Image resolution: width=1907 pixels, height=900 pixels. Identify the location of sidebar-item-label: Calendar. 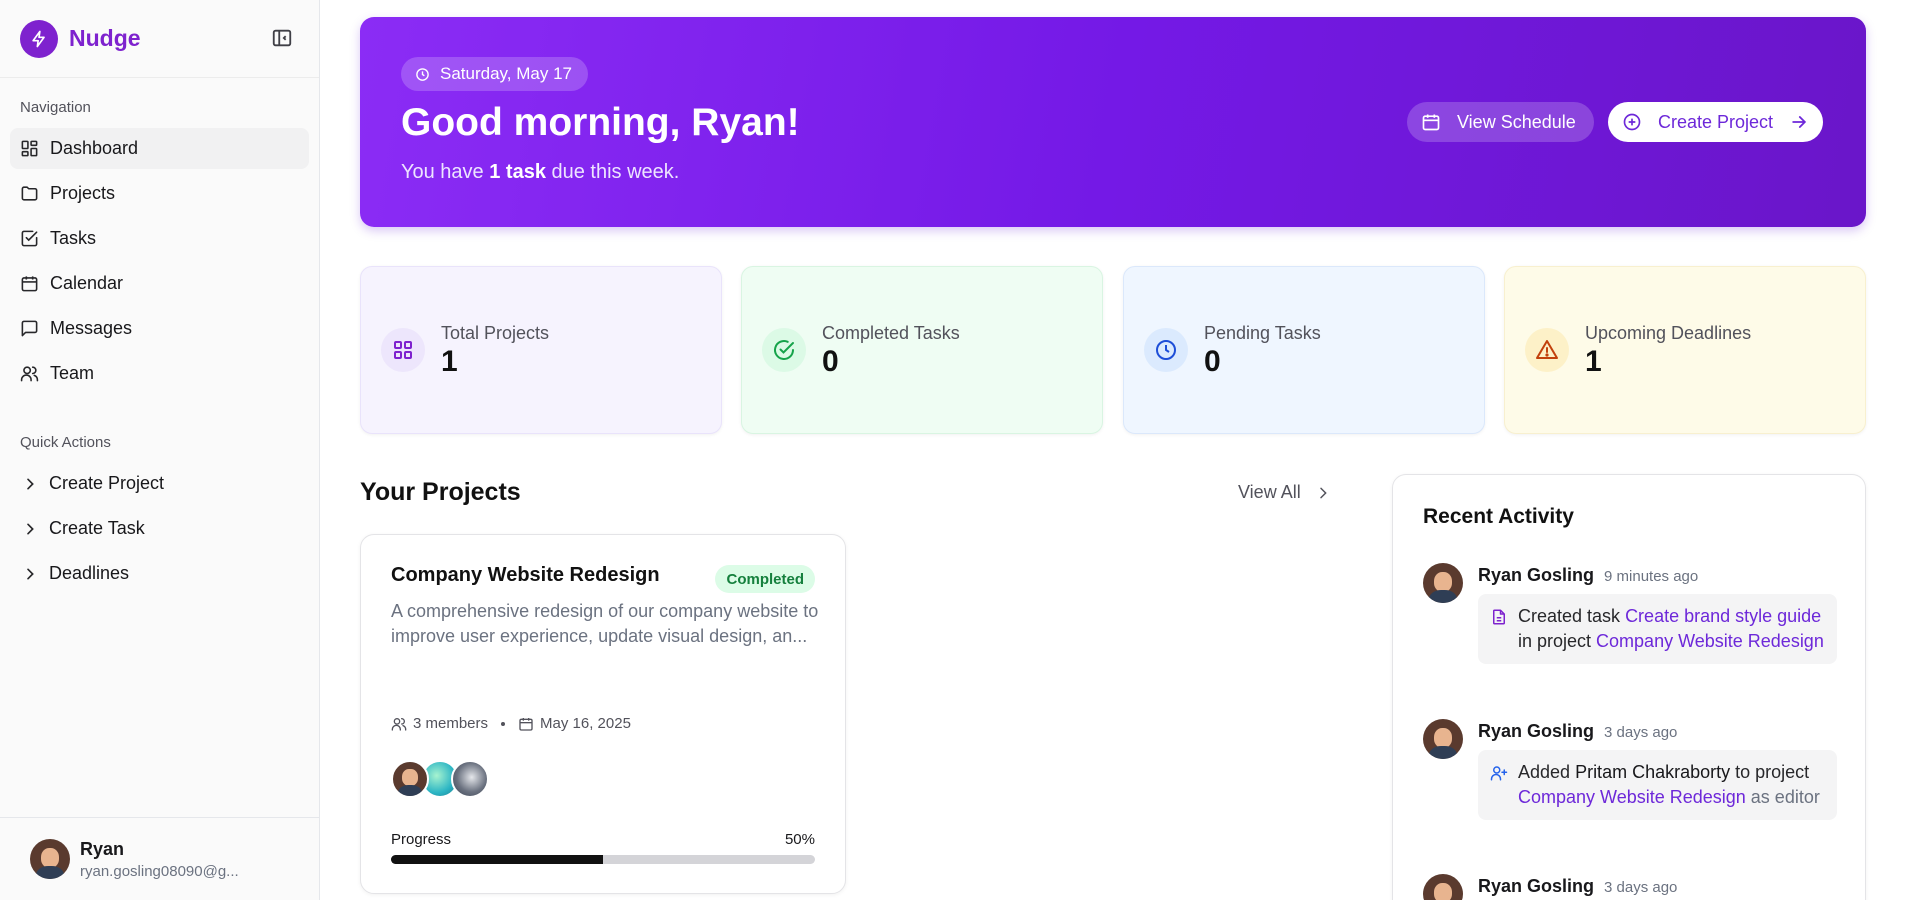
(87, 283).